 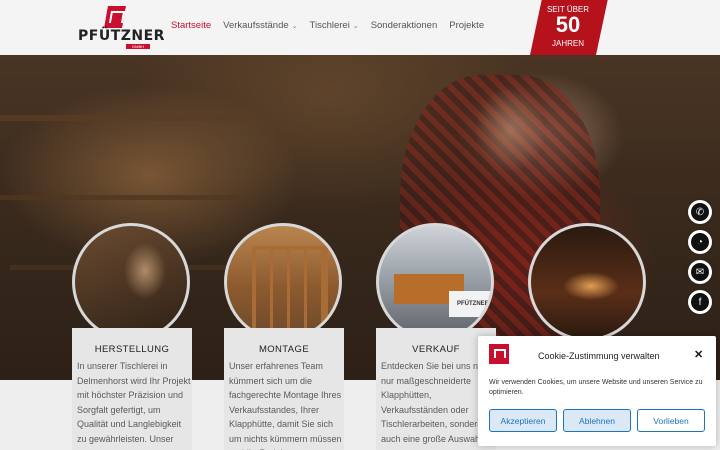 I want to click on phone-icon: ✆, so click(x=700, y=212).